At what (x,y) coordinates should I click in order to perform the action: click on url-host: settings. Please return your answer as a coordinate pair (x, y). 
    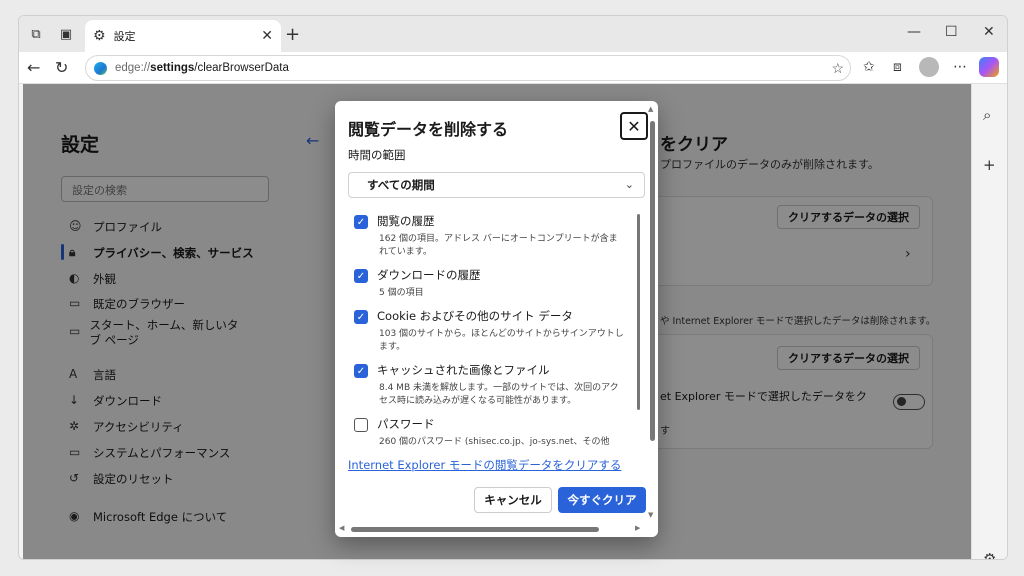
    Looking at the image, I should click on (172, 68).